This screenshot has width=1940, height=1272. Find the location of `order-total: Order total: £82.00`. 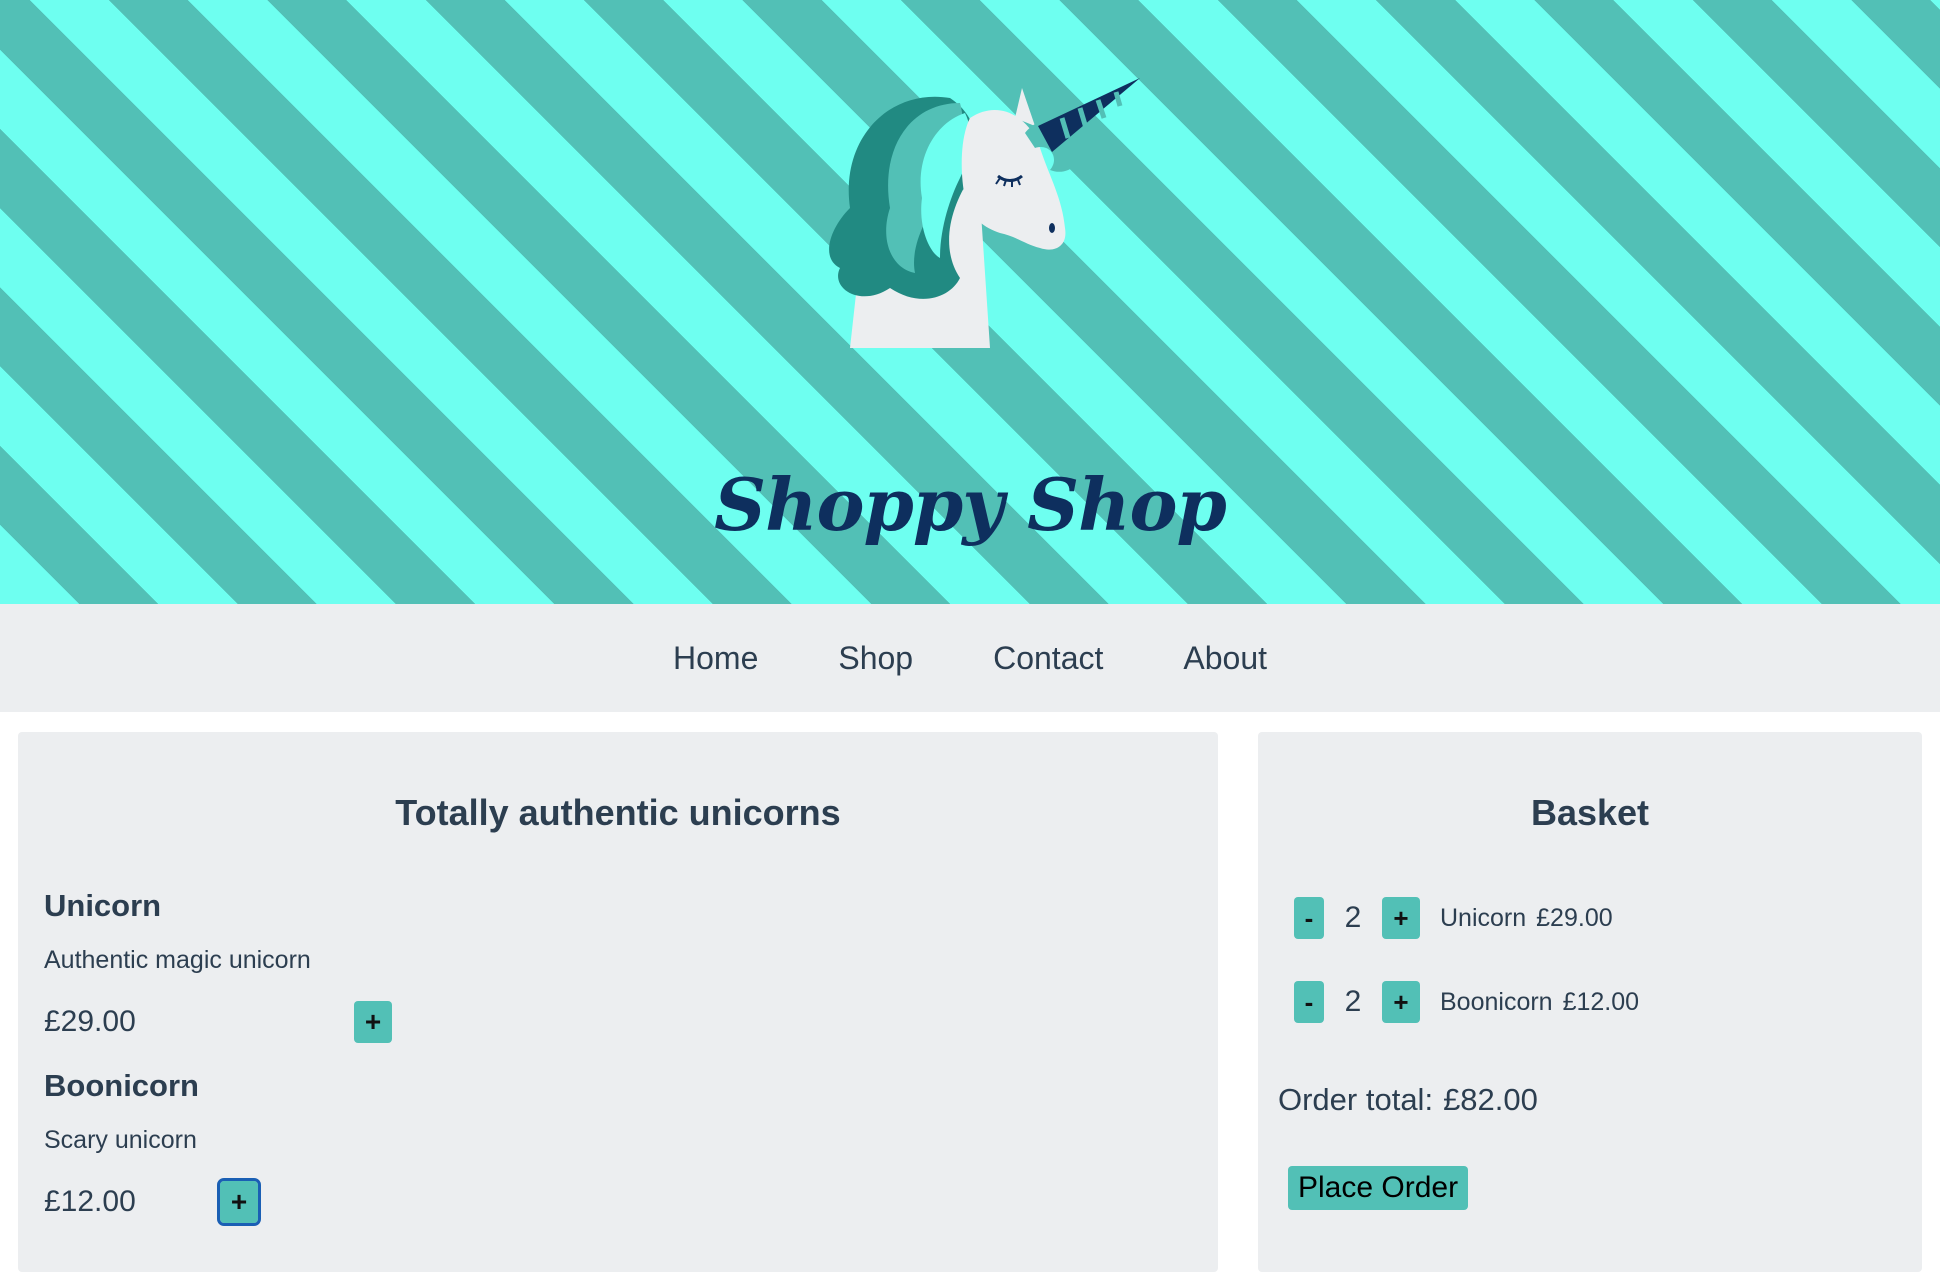

order-total: Order total: £82.00 is located at coordinates (1408, 1100).